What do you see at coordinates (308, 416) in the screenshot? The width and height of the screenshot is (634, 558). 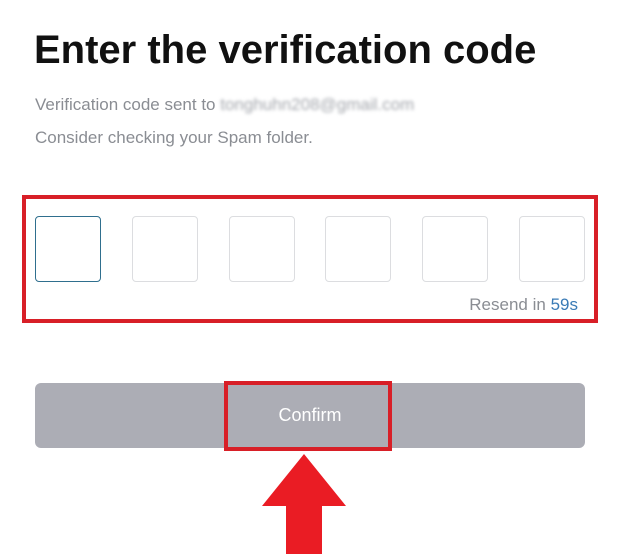 I see `confirm-button-highlight` at bounding box center [308, 416].